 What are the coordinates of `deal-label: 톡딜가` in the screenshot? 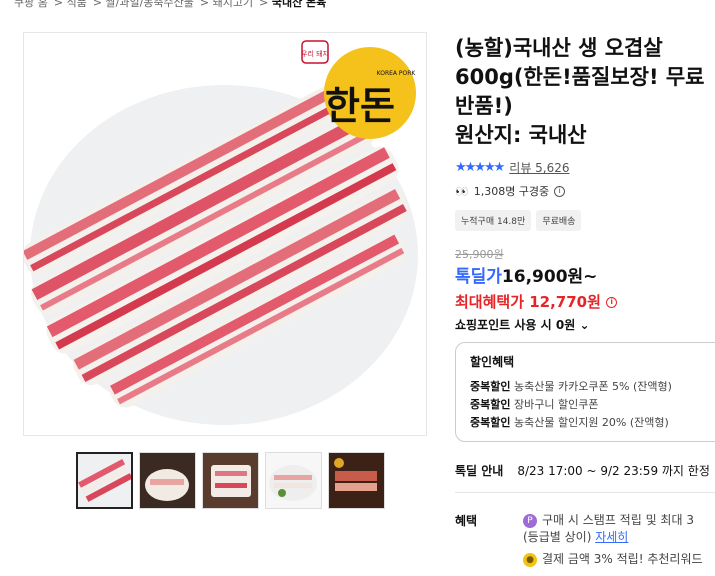 It's located at (478, 277).